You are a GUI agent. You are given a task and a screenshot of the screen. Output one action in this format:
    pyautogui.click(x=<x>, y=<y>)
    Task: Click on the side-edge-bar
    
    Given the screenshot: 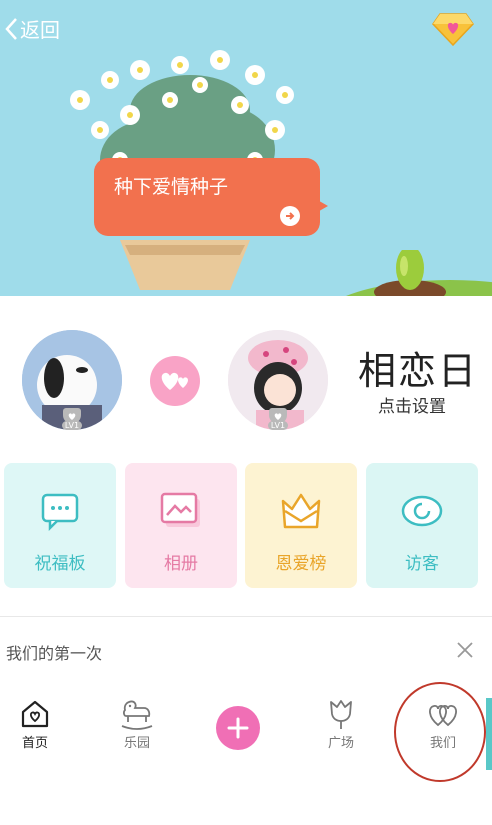 What is the action you would take?
    pyautogui.click(x=489, y=734)
    